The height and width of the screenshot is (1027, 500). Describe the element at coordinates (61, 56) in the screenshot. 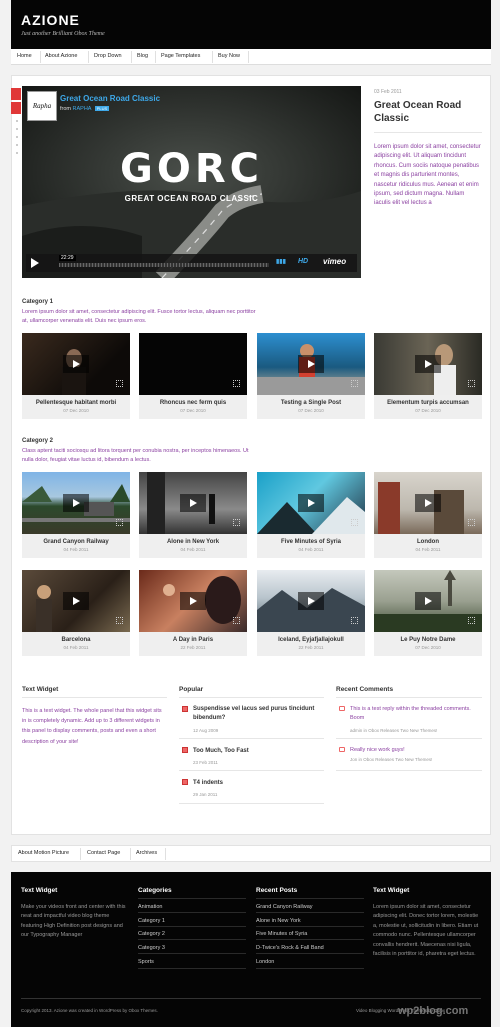

I see `nav-item-about: About Azione` at that location.